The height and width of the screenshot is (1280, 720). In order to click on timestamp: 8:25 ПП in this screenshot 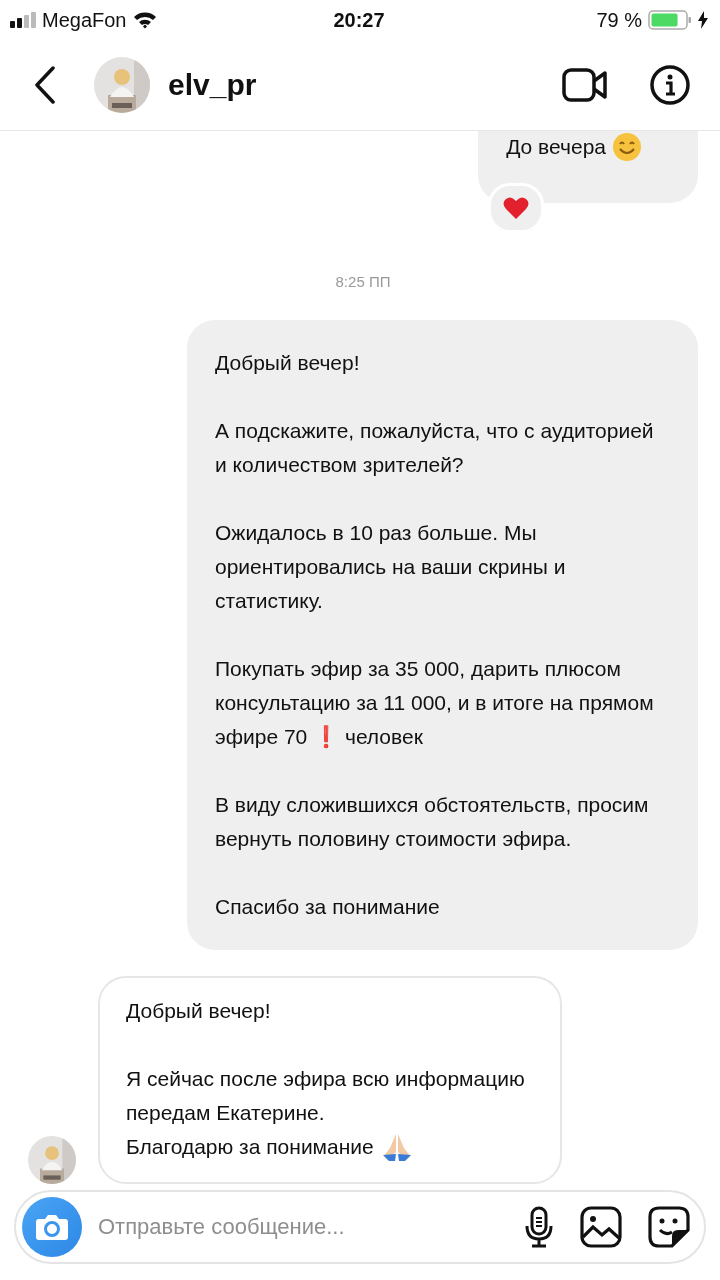, I will do `click(363, 281)`.